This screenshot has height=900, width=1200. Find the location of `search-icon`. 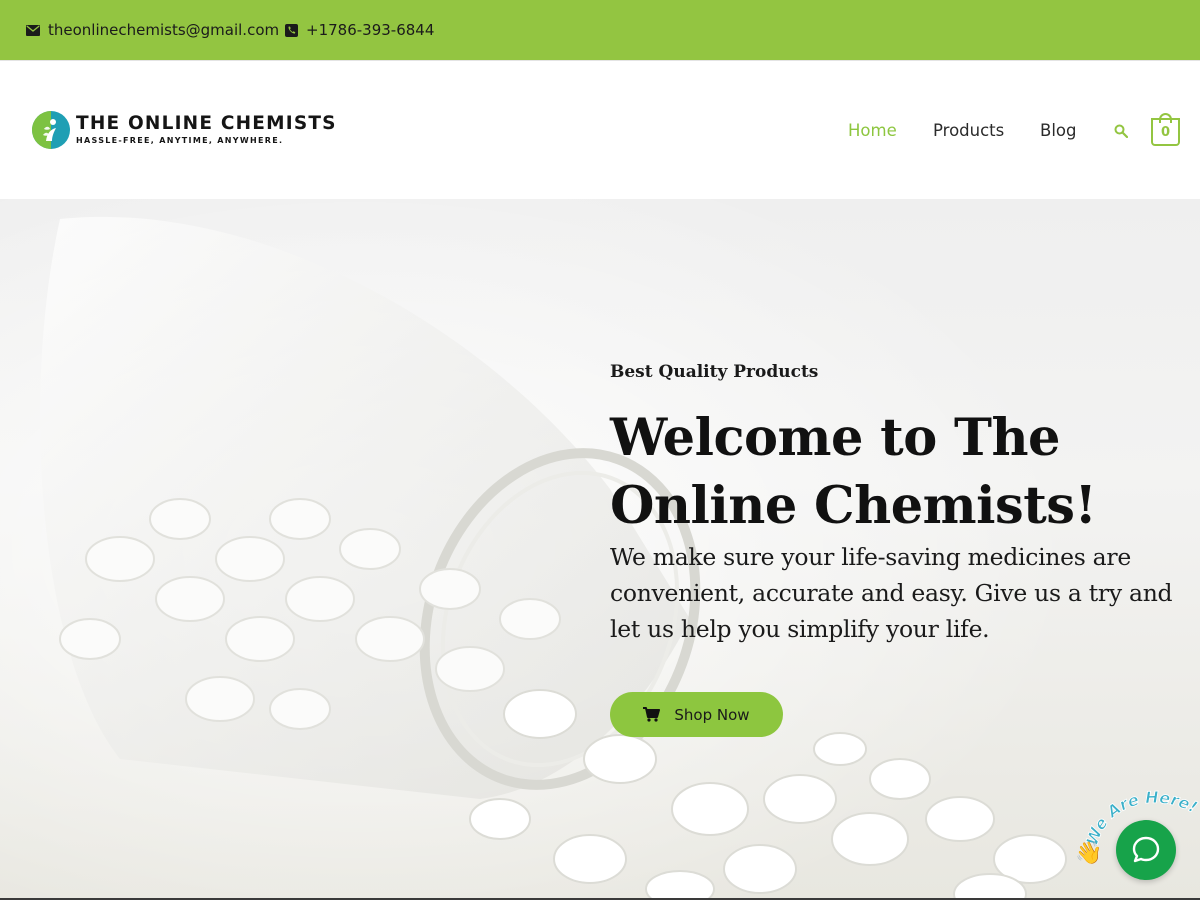

search-icon is located at coordinates (1121, 131).